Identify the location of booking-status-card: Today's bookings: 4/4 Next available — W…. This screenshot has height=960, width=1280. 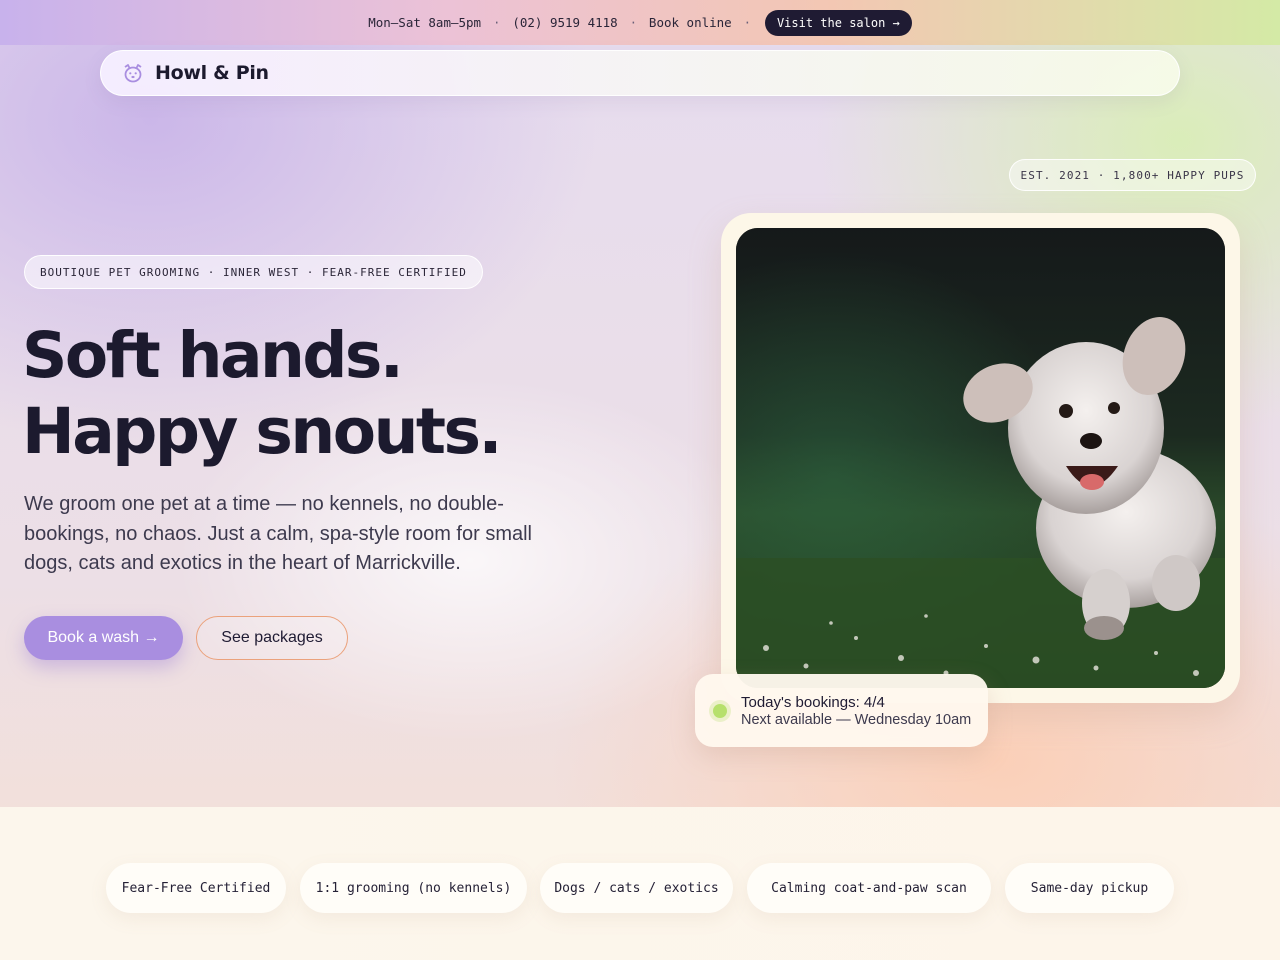
(841, 710).